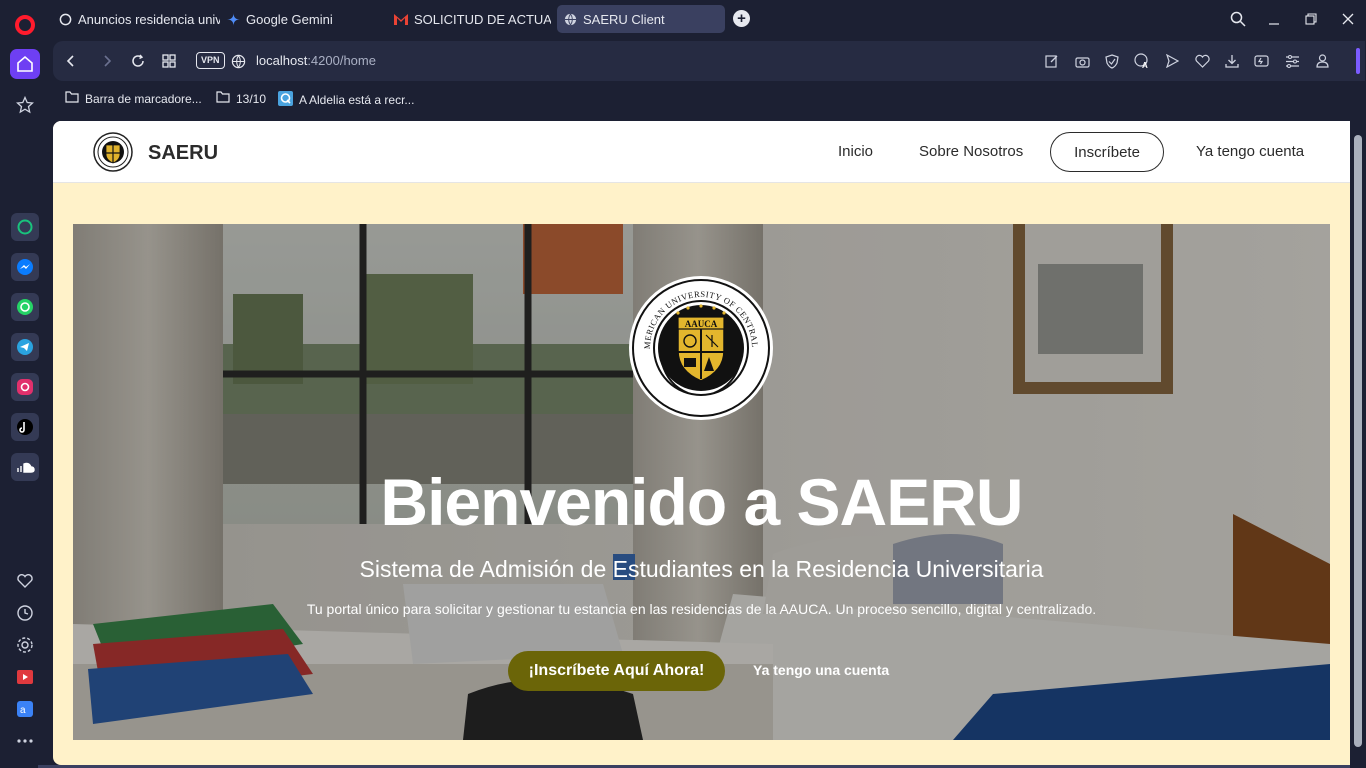 This screenshot has width=1366, height=768. I want to click on scrollbar-thumb, so click(1358, 441).